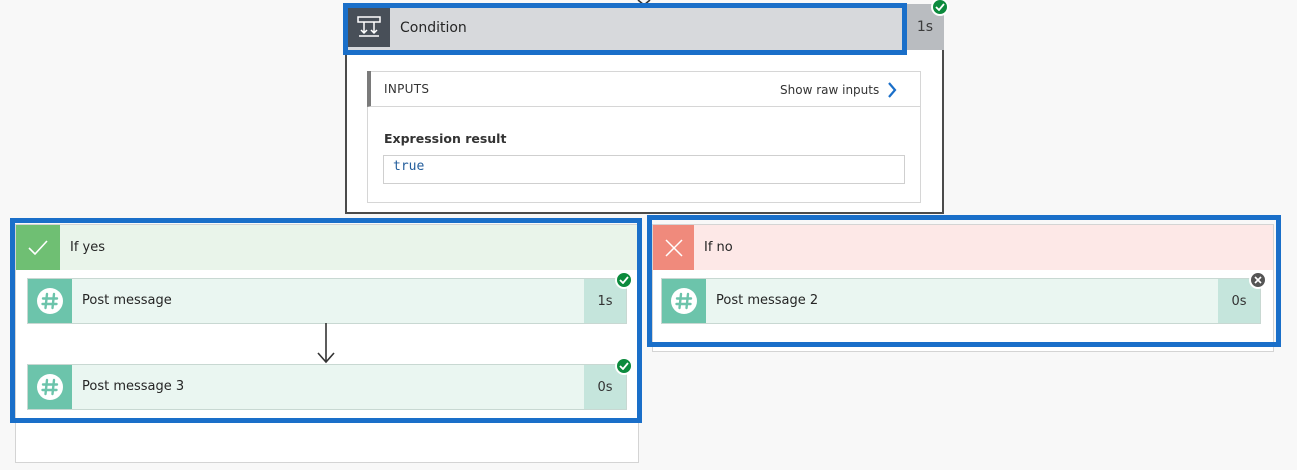  Describe the element at coordinates (767, 300) in the screenshot. I see `action-title: Post message 2` at that location.